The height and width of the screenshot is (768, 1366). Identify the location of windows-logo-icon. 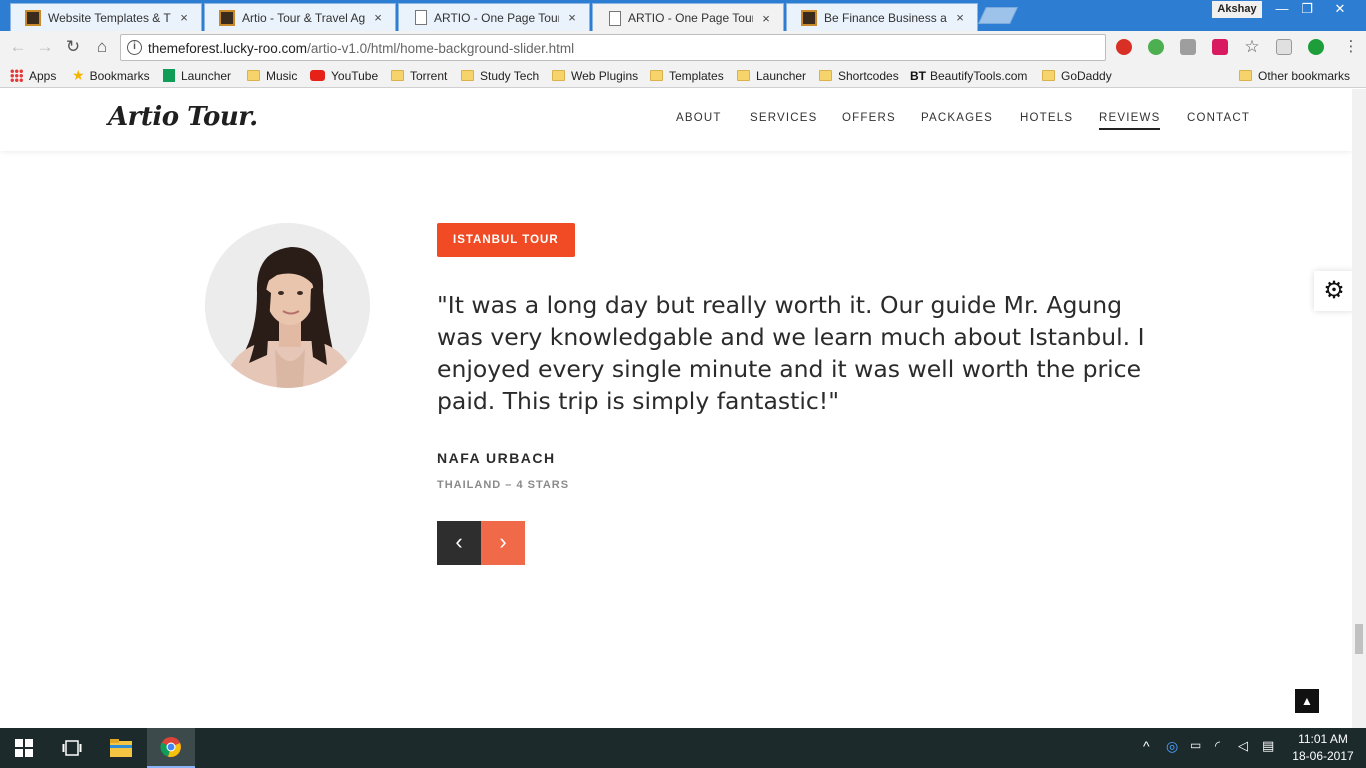
(24, 748).